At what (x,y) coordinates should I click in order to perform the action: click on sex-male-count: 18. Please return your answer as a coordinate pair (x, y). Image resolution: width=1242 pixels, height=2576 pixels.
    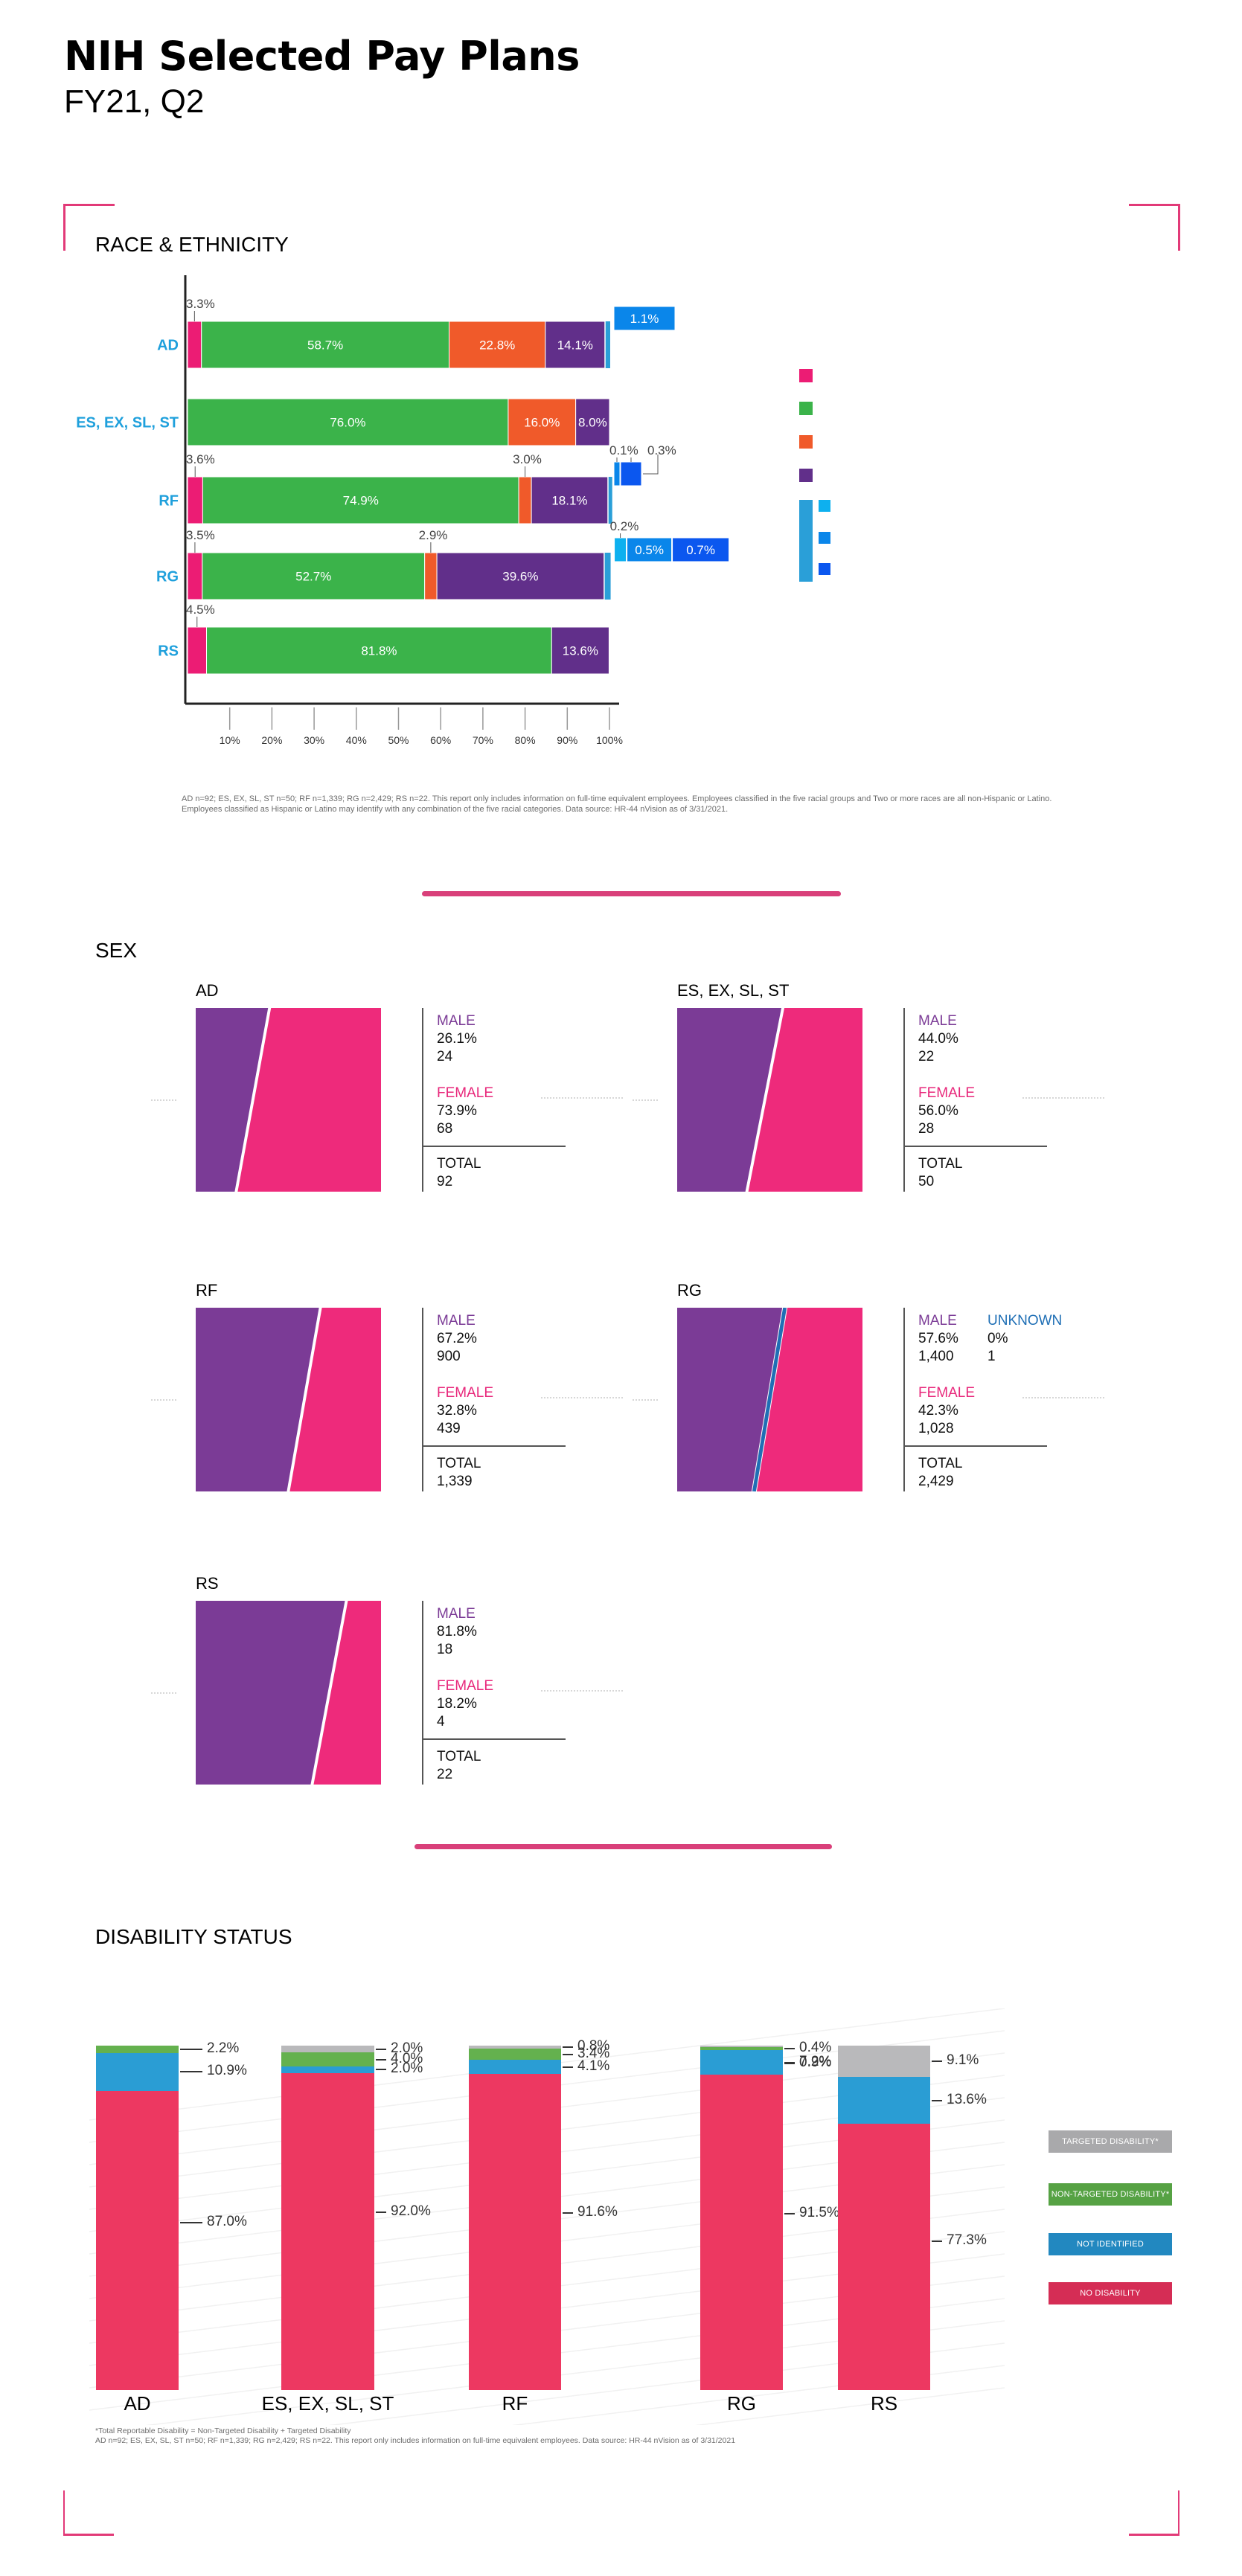
    Looking at the image, I should click on (445, 1649).